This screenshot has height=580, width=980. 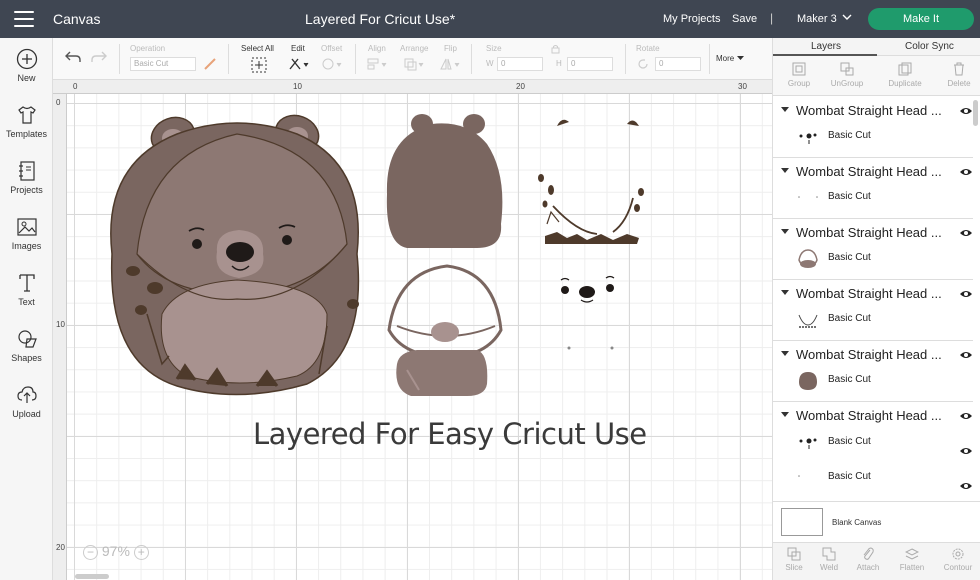 What do you see at coordinates (744, 19) in the screenshot?
I see `save-button: Save` at bounding box center [744, 19].